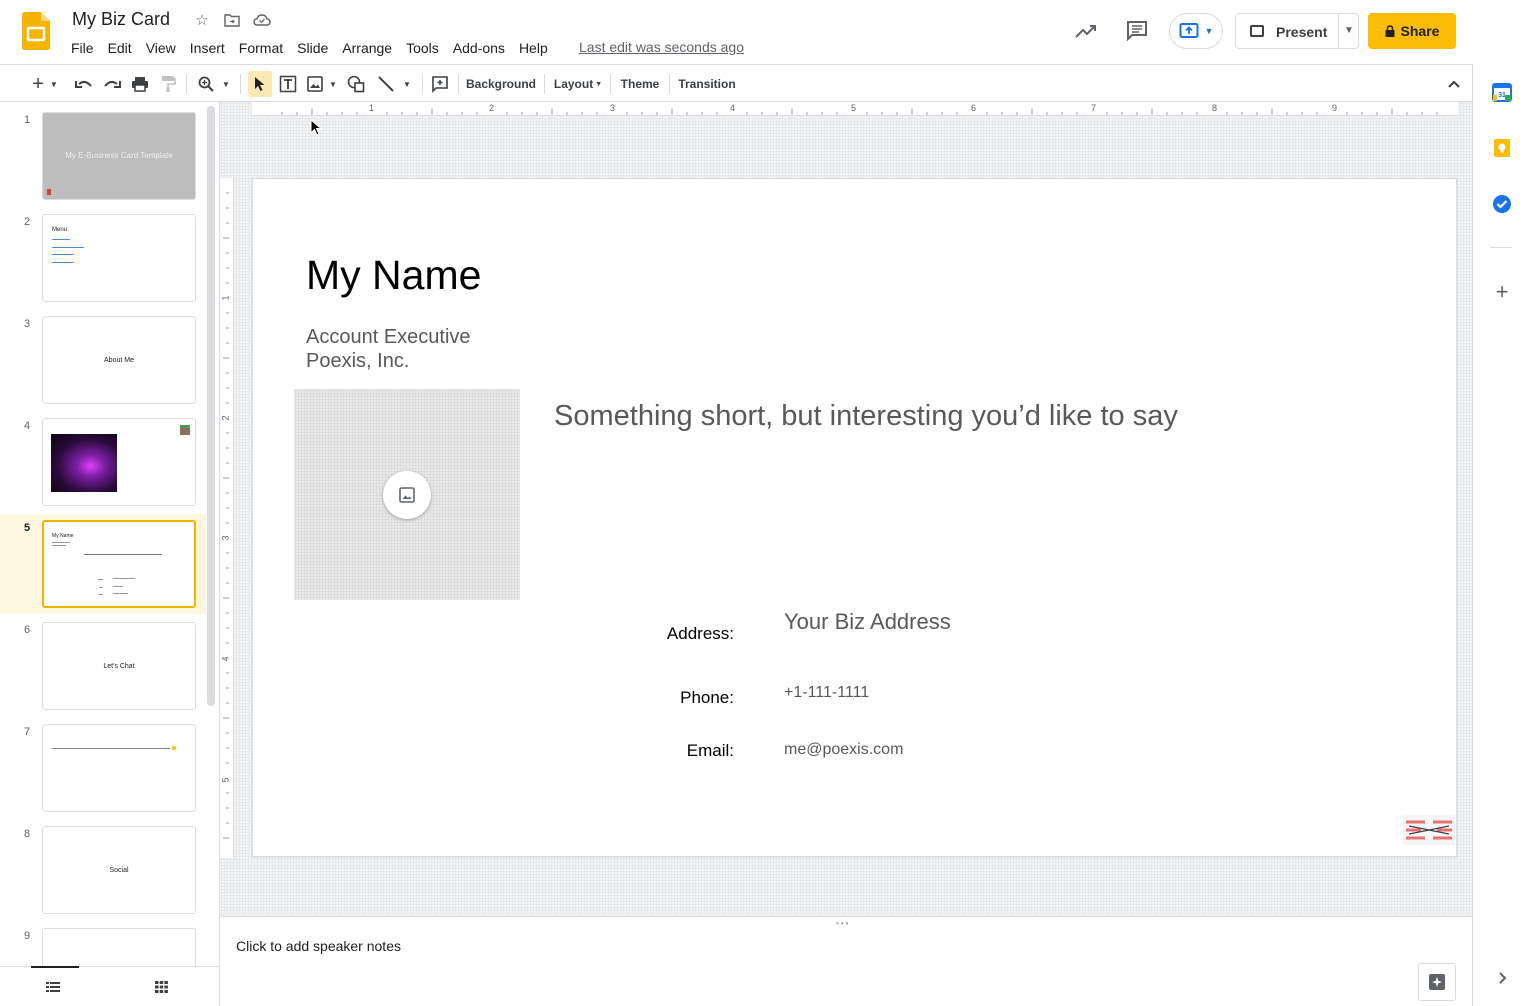 Image resolution: width=1528 pixels, height=1006 pixels. I want to click on slide-name-title: My Name, so click(393, 275).